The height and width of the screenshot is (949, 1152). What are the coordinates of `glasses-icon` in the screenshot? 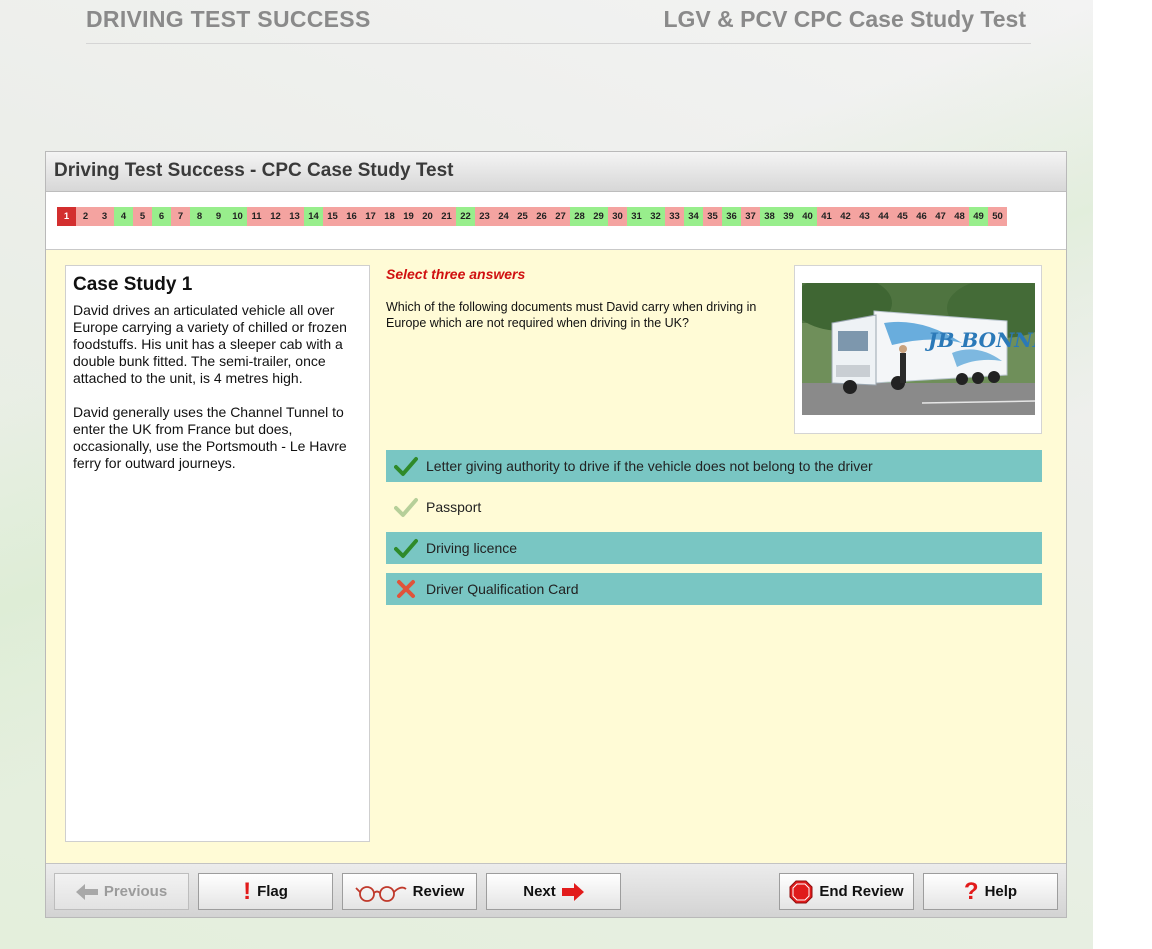 It's located at (381, 893).